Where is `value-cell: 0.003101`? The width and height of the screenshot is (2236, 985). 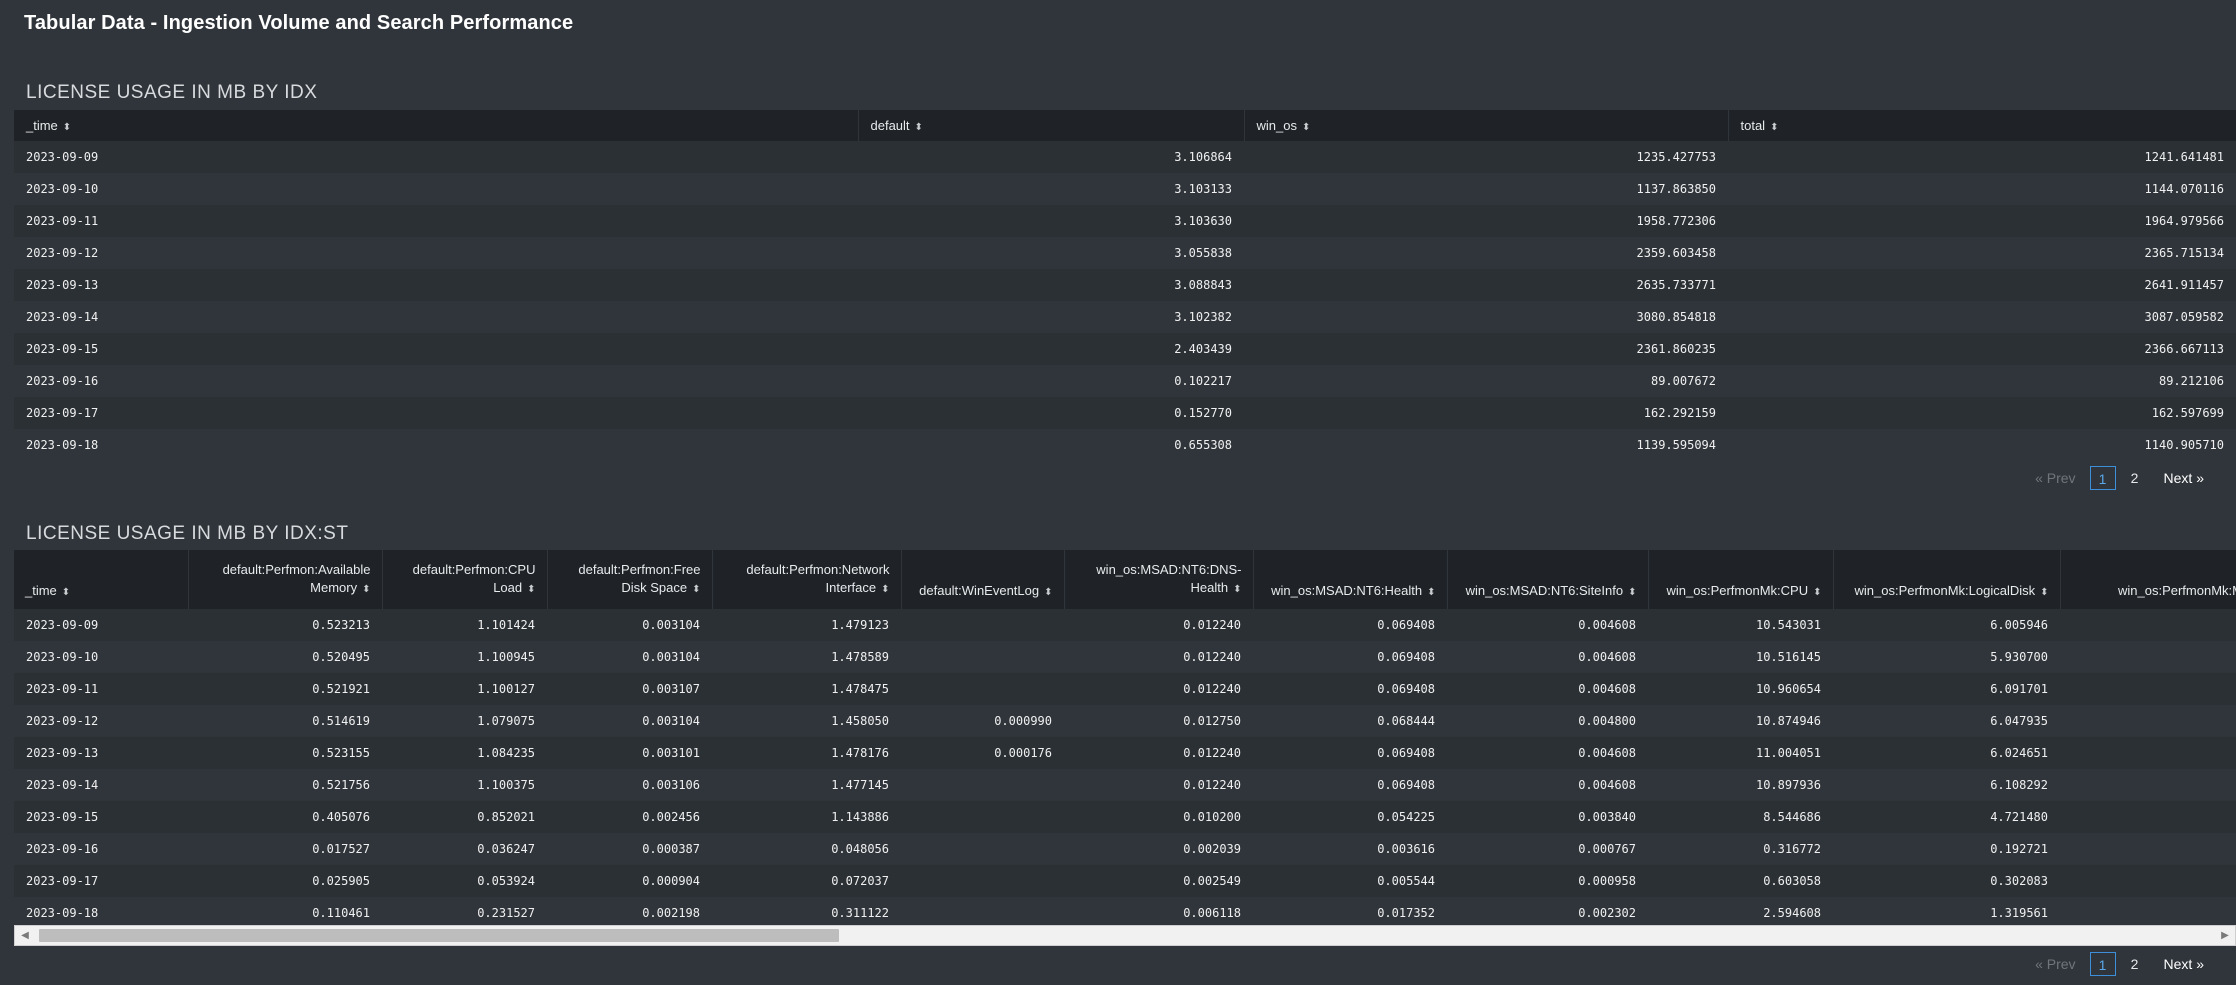 value-cell: 0.003101 is located at coordinates (629, 753).